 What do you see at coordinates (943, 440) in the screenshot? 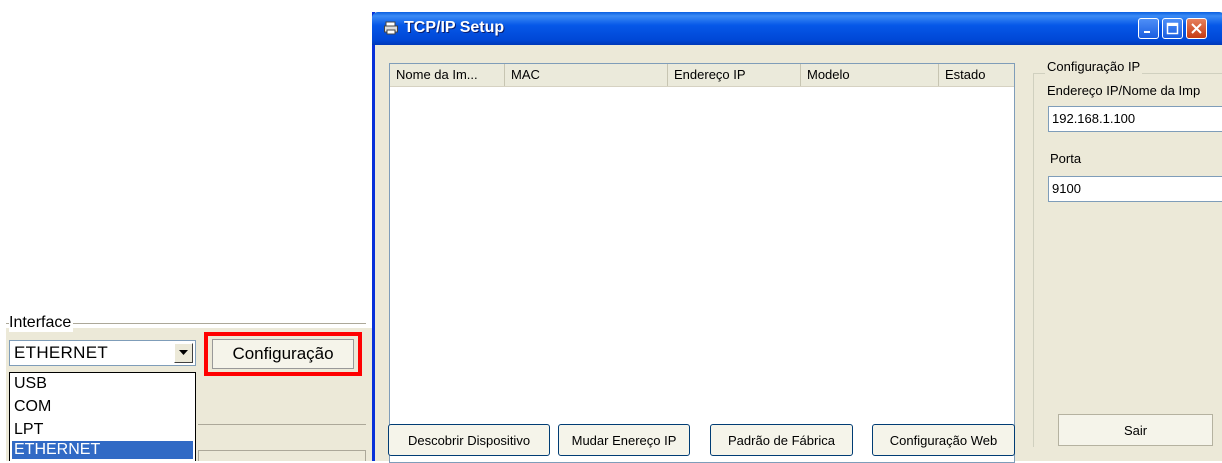
I see `web-config-button: Configuração Web` at bounding box center [943, 440].